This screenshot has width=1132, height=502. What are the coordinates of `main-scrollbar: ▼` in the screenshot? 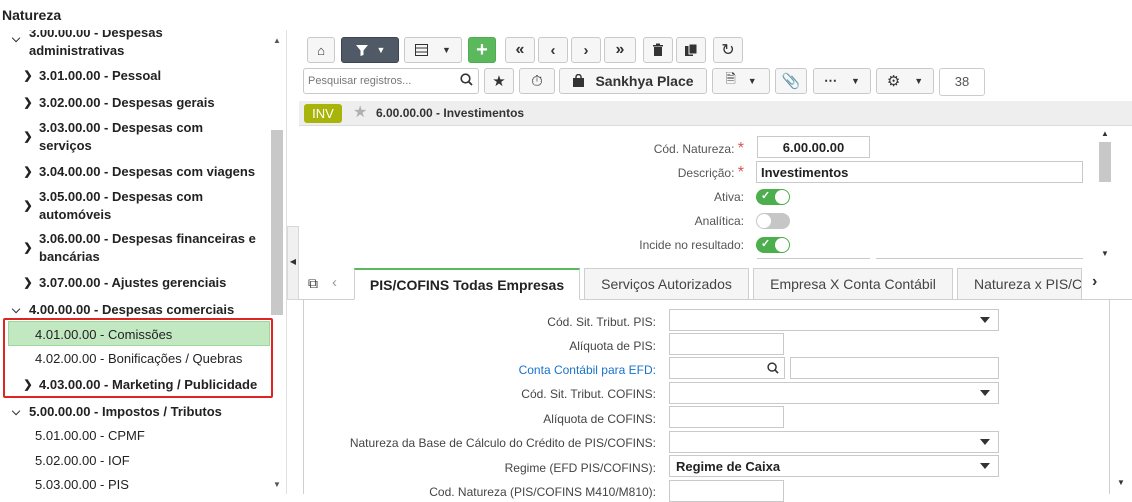 It's located at (1121, 397).